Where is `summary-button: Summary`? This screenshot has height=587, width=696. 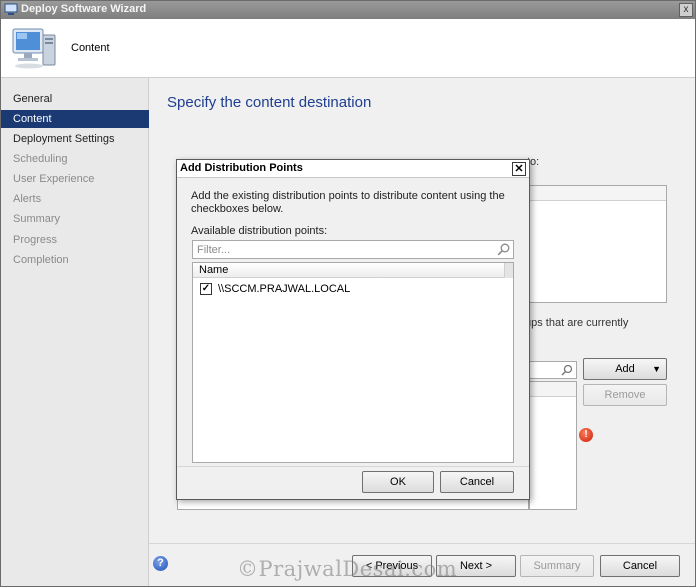
summary-button: Summary is located at coordinates (557, 566).